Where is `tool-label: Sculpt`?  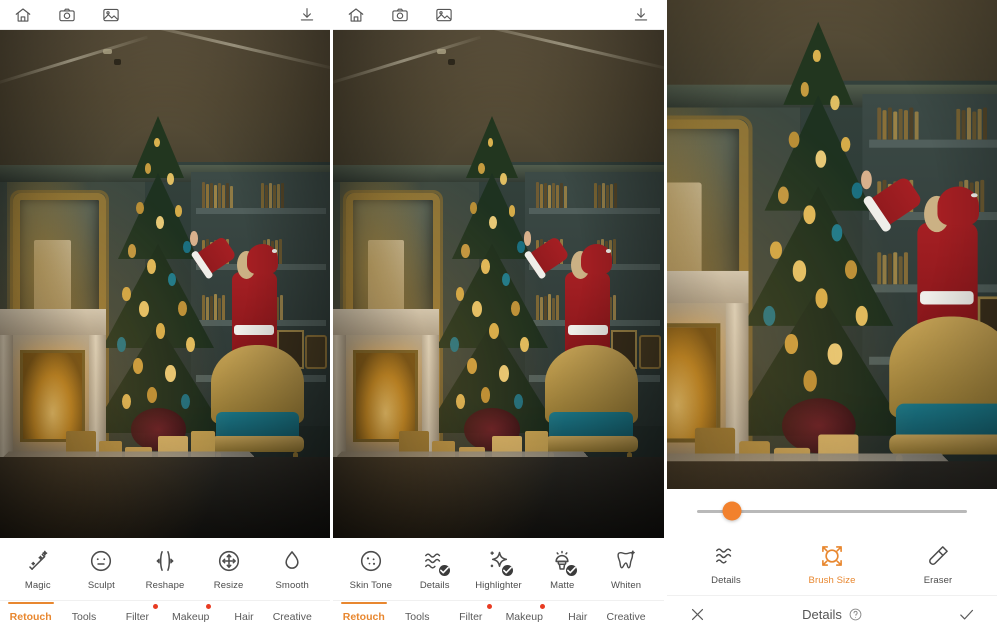 tool-label: Sculpt is located at coordinates (101, 585).